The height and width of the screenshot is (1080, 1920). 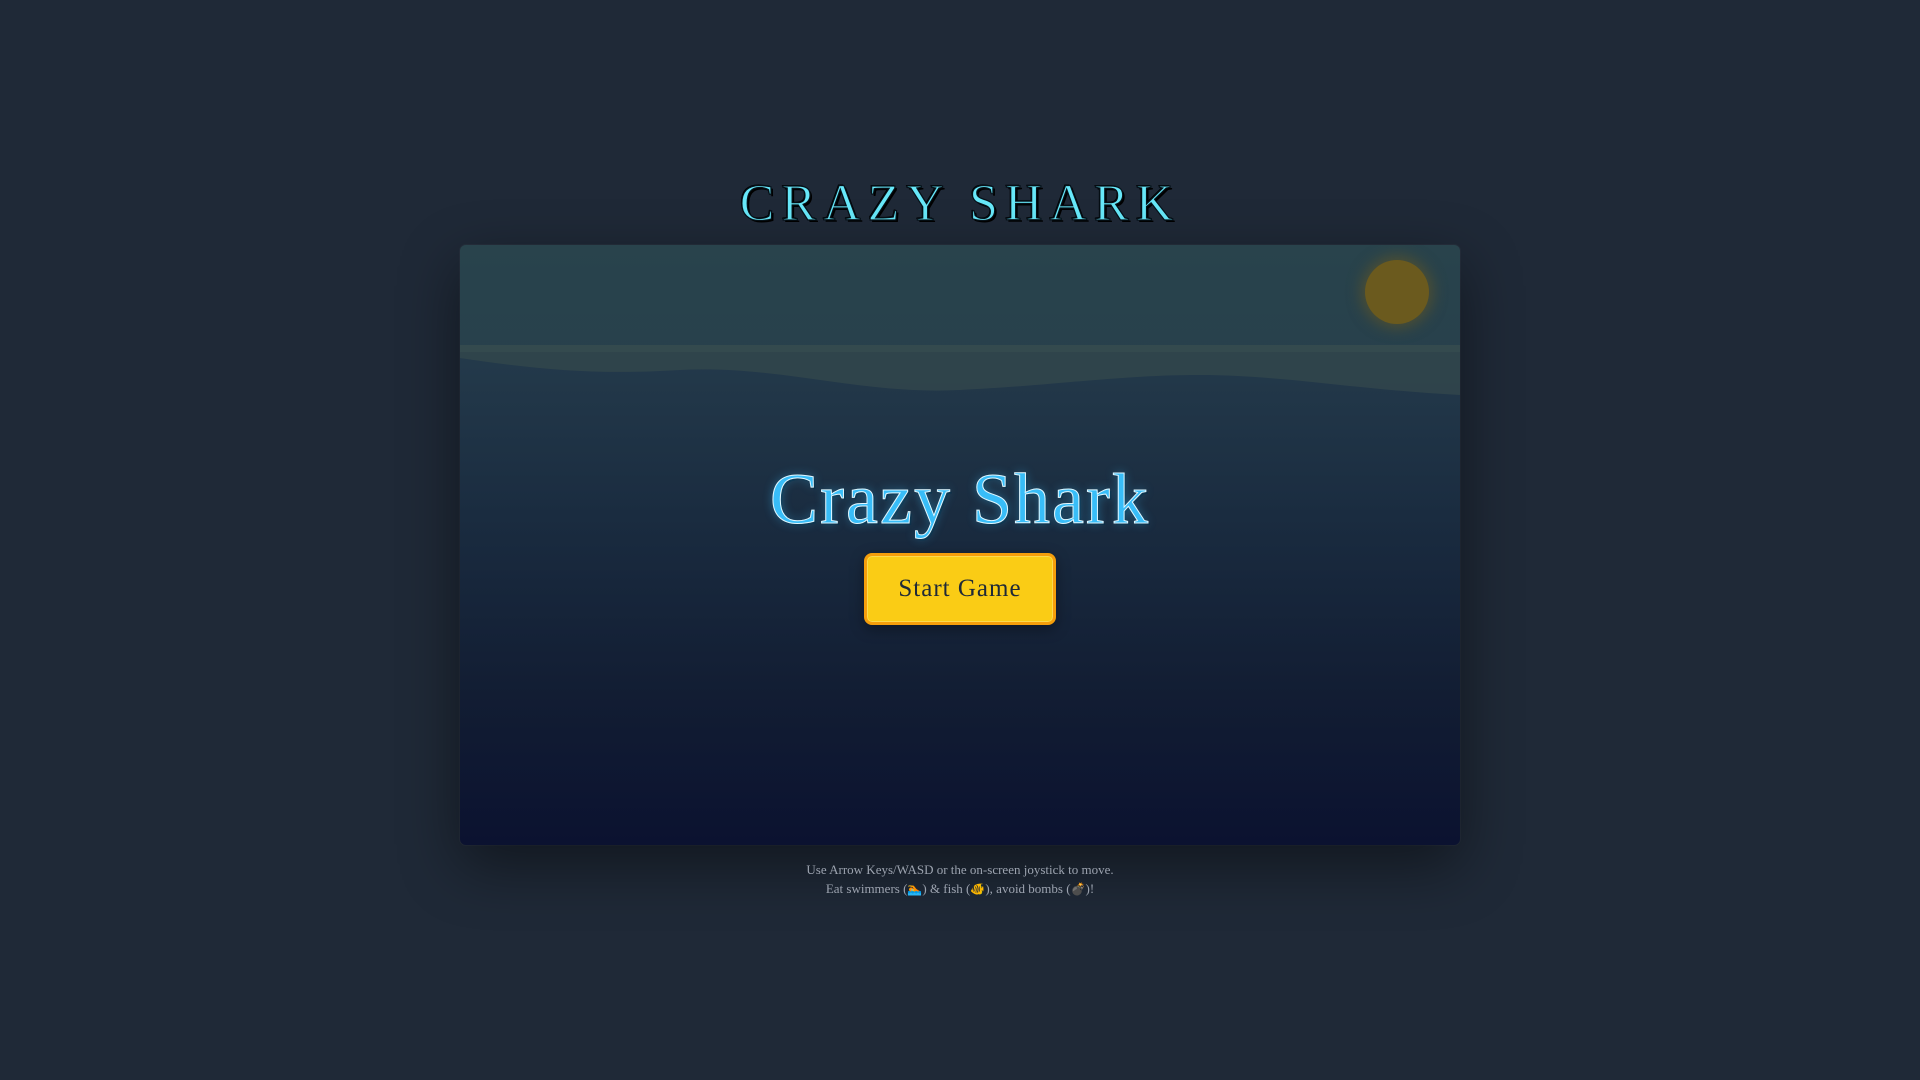 I want to click on water-surface, so click(x=960, y=370).